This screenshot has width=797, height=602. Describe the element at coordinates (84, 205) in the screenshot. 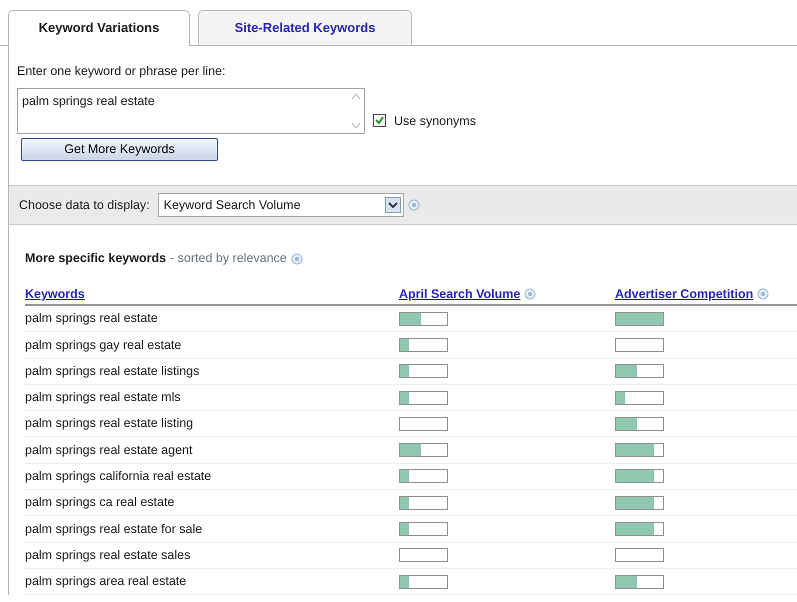

I see `display-label: Choose data to display:` at that location.